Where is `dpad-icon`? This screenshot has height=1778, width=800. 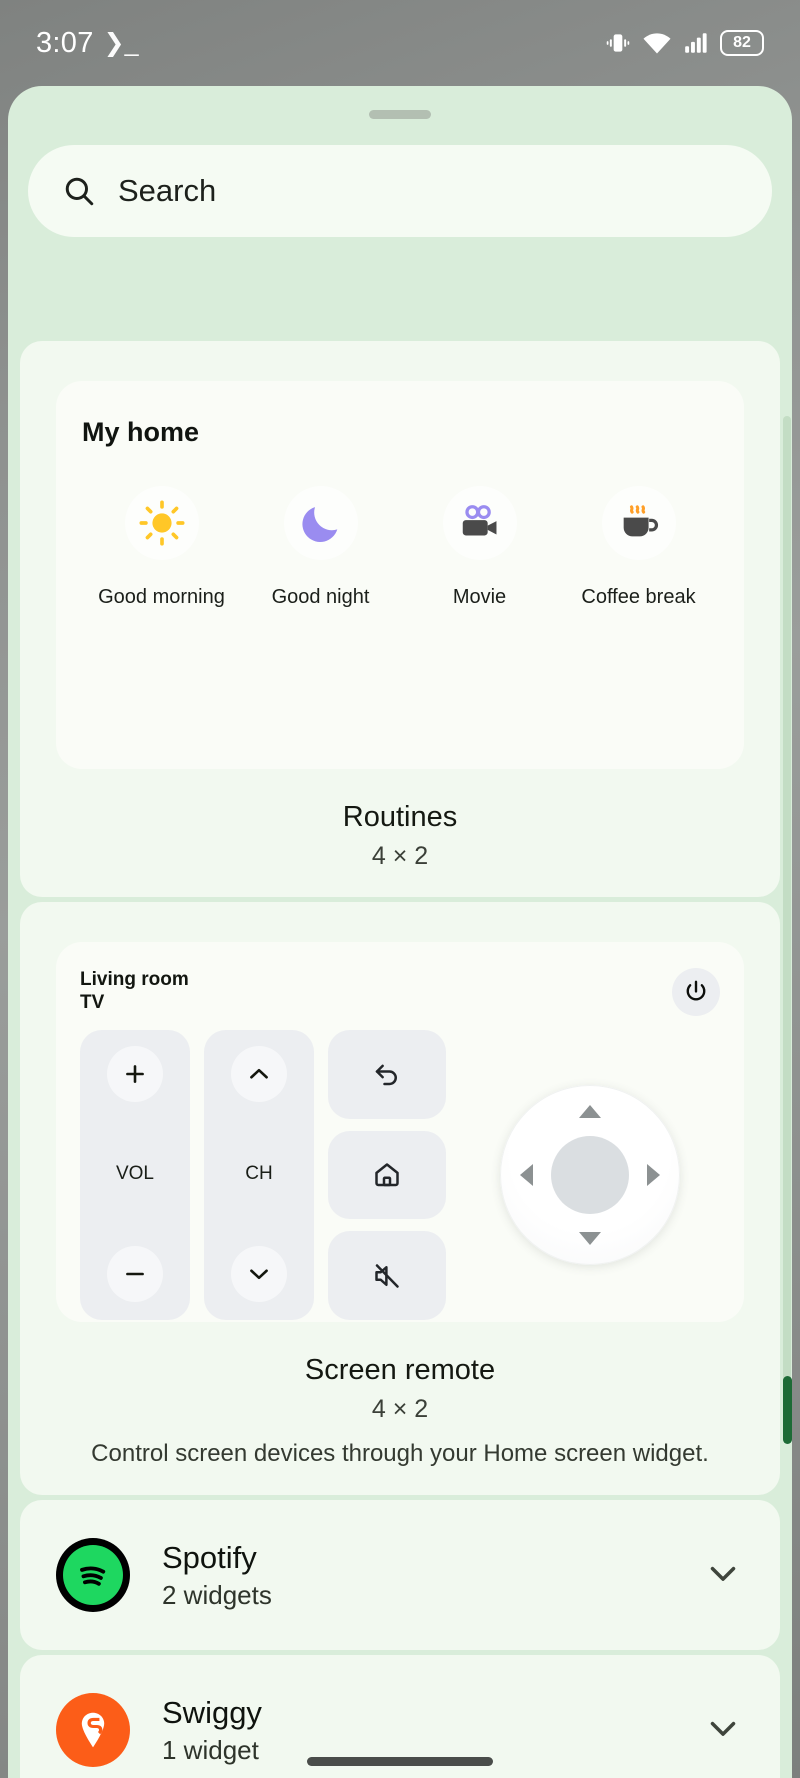
dpad-icon is located at coordinates (590, 1175).